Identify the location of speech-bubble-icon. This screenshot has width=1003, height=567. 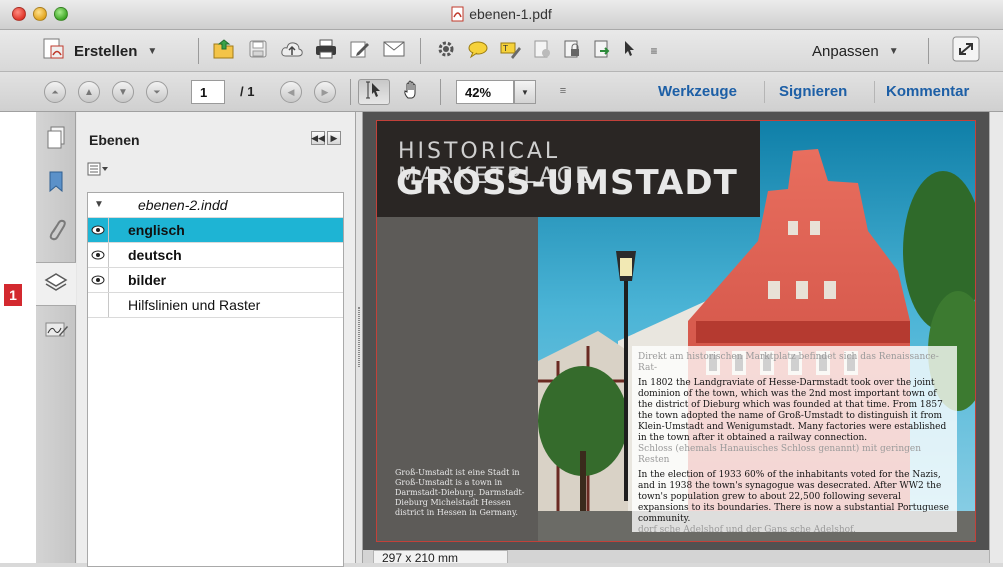
(478, 51).